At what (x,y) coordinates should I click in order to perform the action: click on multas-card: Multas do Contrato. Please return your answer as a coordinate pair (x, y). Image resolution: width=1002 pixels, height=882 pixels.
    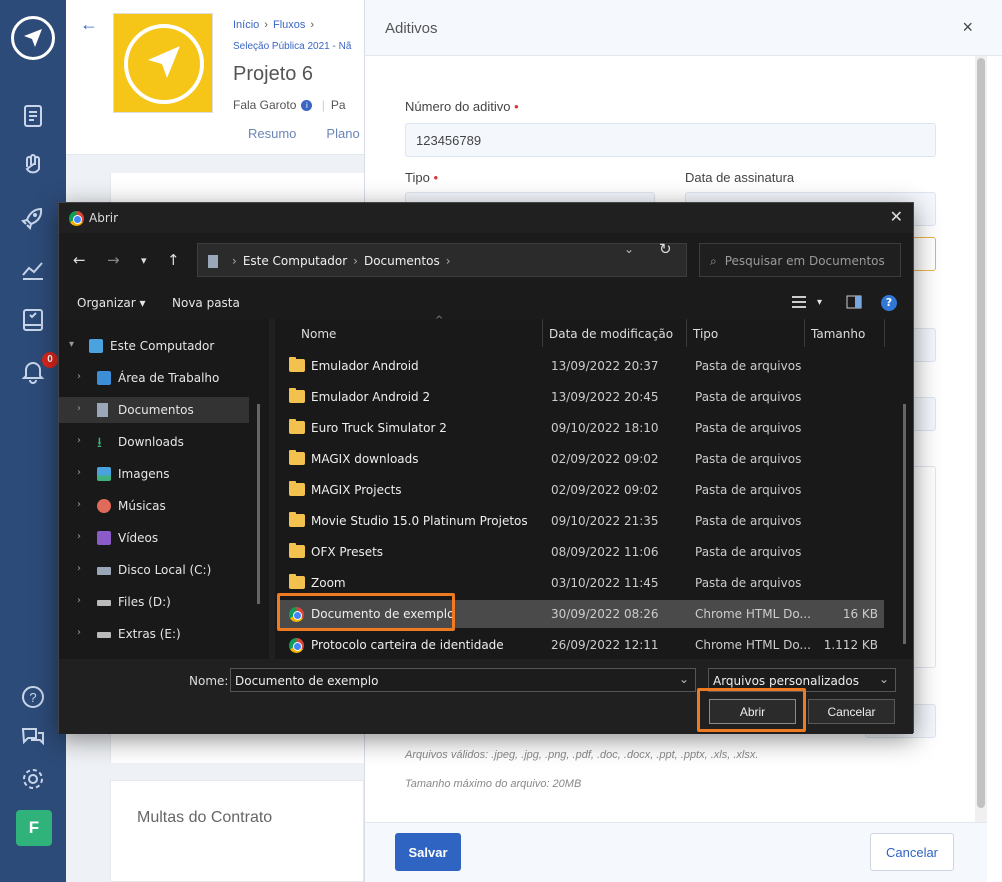
    Looking at the image, I should click on (237, 831).